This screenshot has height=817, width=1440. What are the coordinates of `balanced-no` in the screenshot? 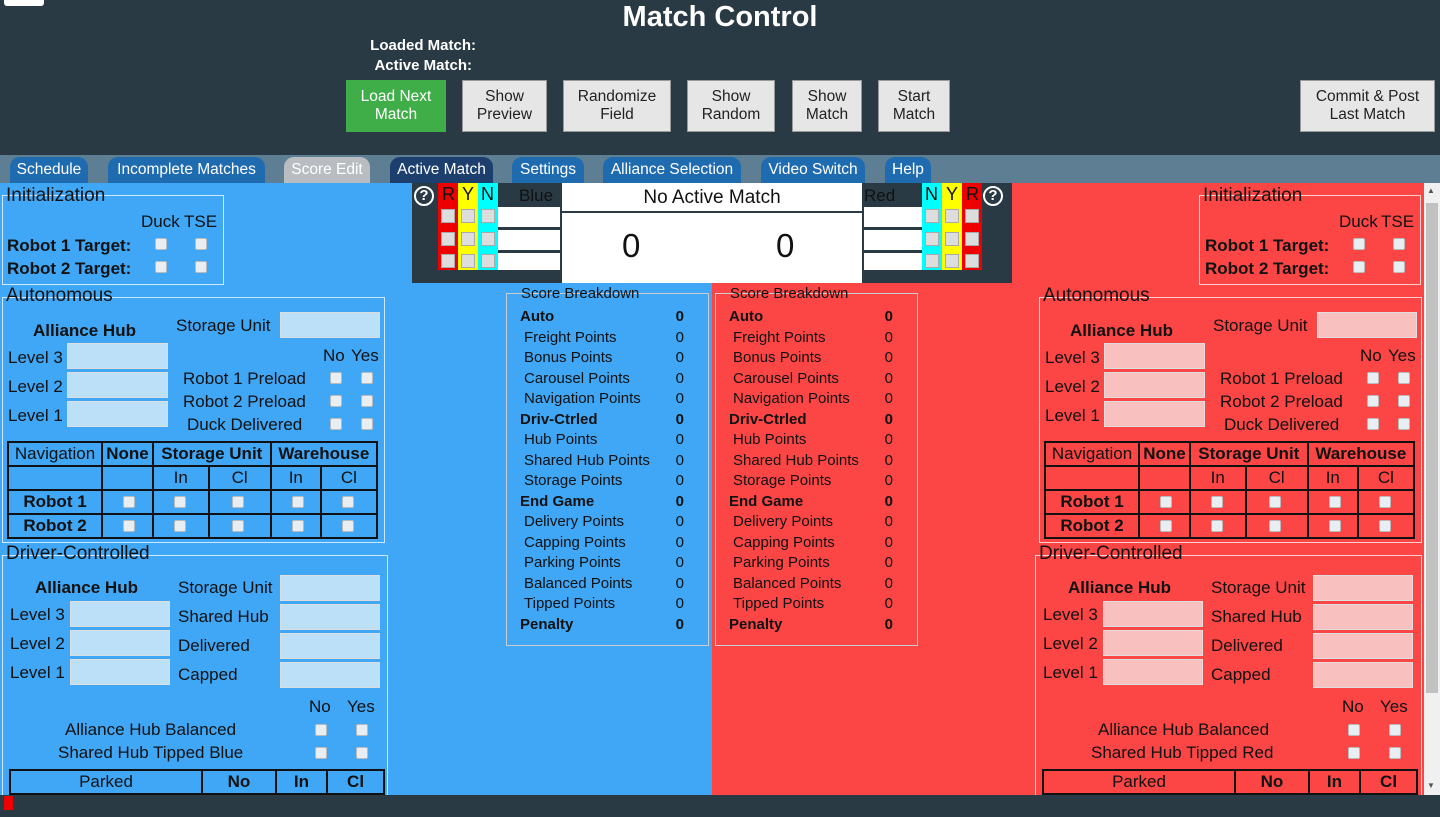 It's located at (321, 730).